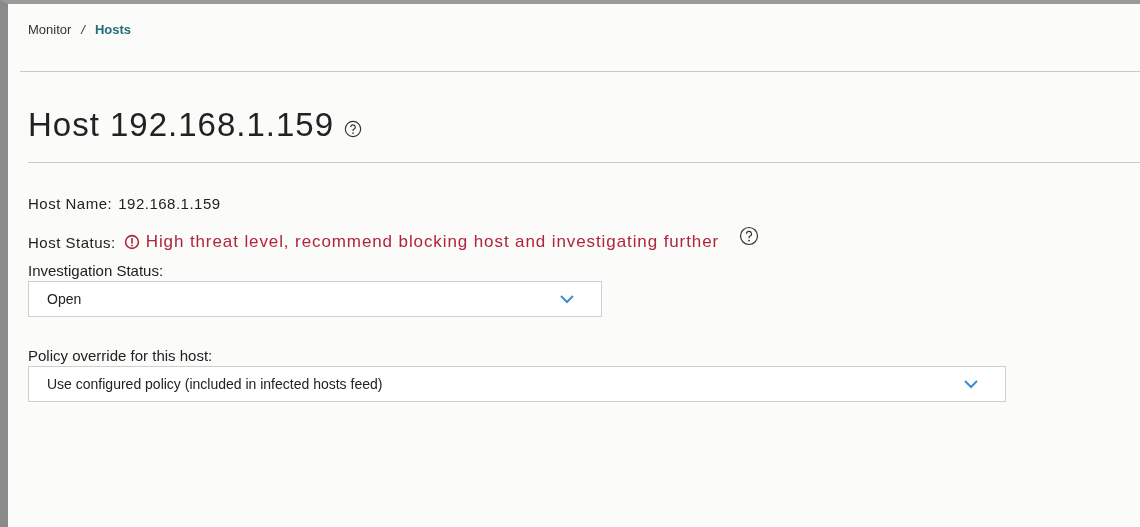 This screenshot has width=1140, height=527. Describe the element at coordinates (72, 242) in the screenshot. I see `host-status-label: Host Status:` at that location.